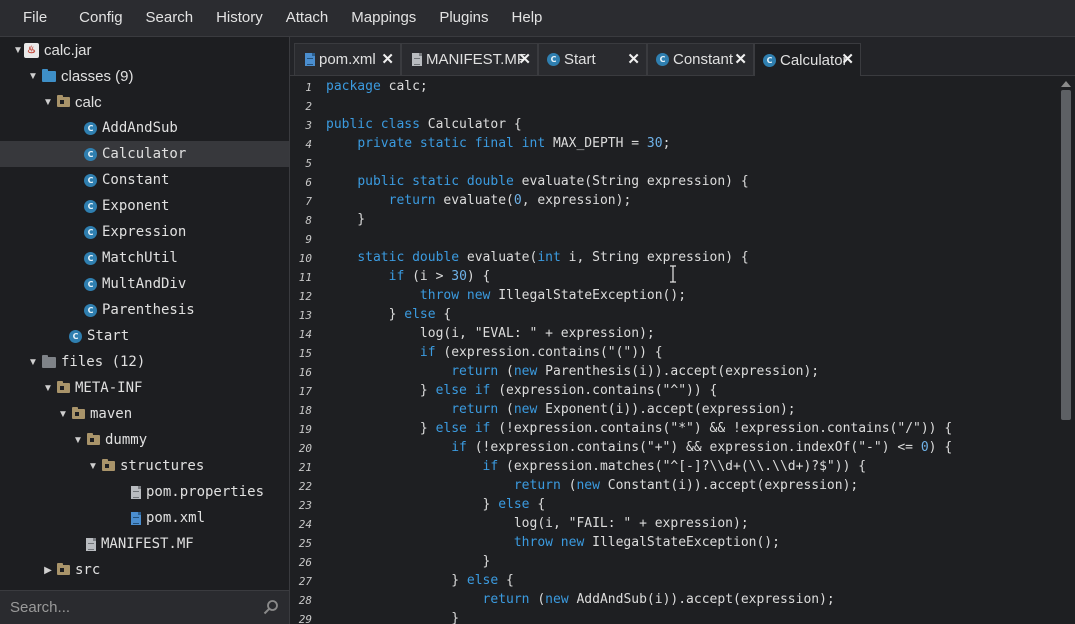 The image size is (1075, 624). Describe the element at coordinates (408, 561) in the screenshot. I see `code-text: }` at that location.